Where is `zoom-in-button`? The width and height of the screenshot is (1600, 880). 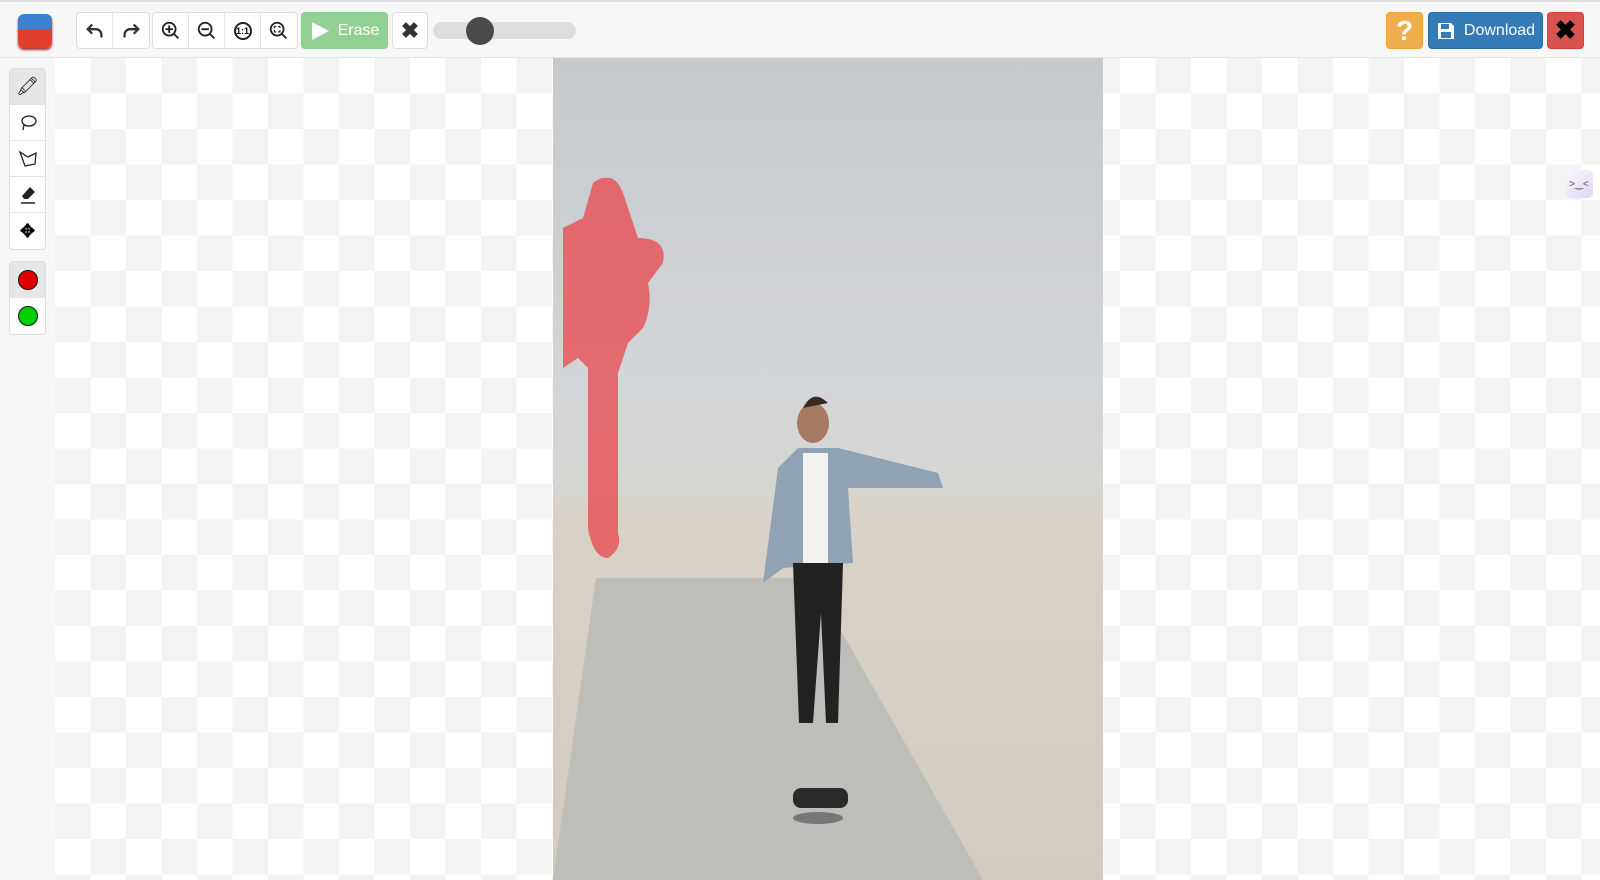 zoom-in-button is located at coordinates (171, 30).